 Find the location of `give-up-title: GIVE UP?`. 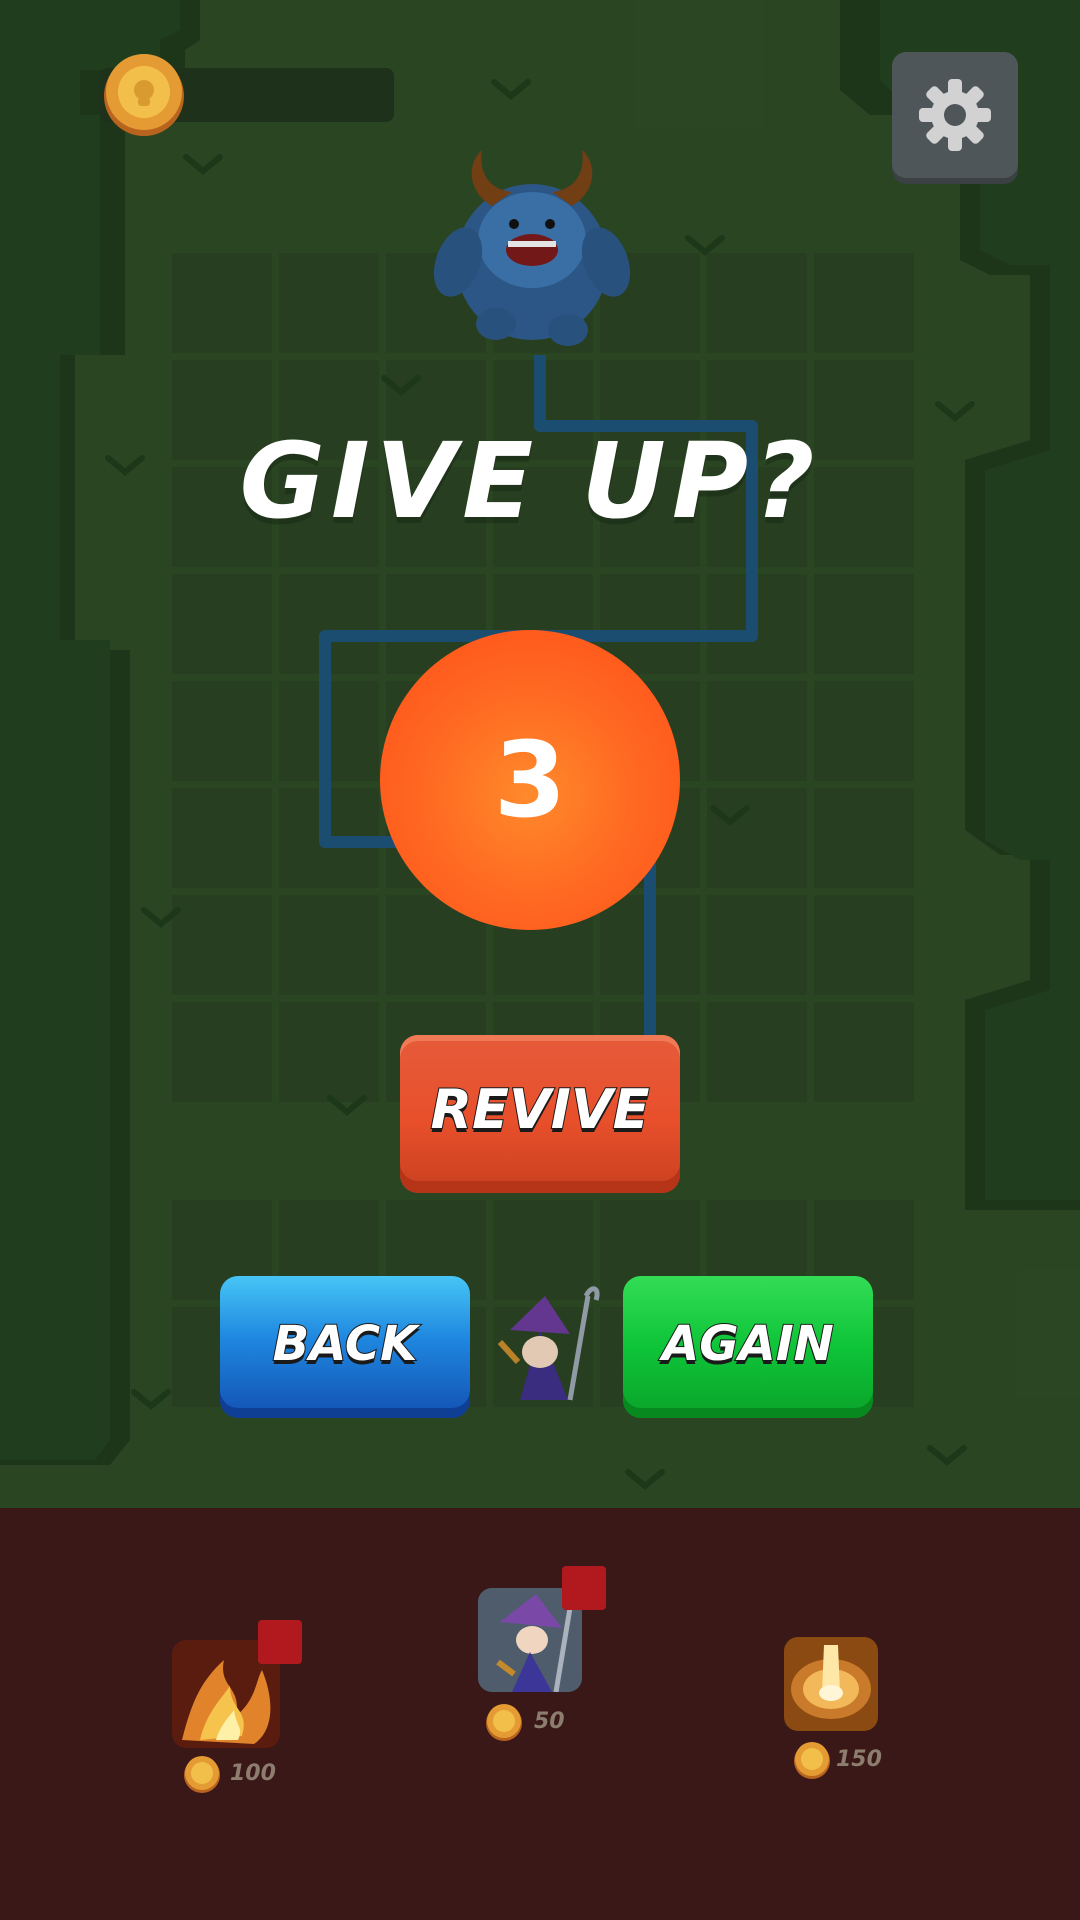

give-up-title: GIVE UP? is located at coordinates (530, 481).